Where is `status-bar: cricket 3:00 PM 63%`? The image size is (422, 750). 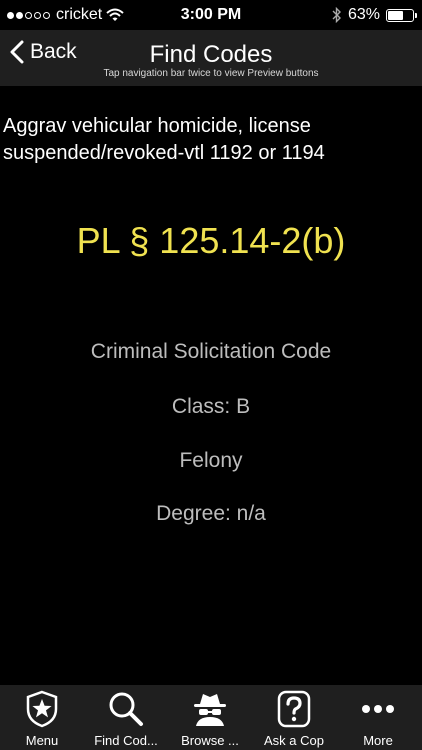 status-bar: cricket 3:00 PM 63% is located at coordinates (211, 15).